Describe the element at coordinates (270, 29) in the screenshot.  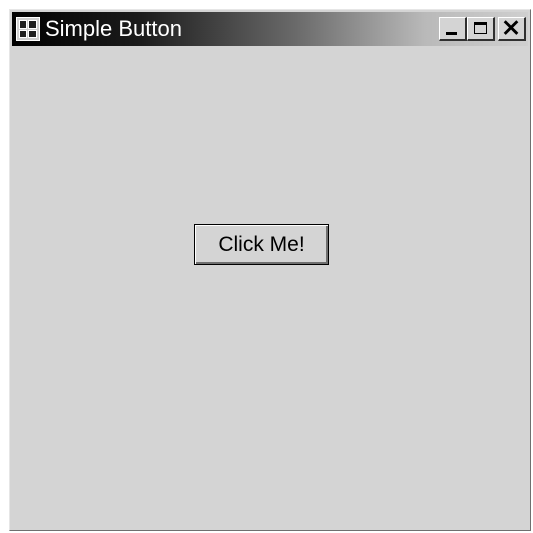
I see `title-bar: Simple Button` at that location.